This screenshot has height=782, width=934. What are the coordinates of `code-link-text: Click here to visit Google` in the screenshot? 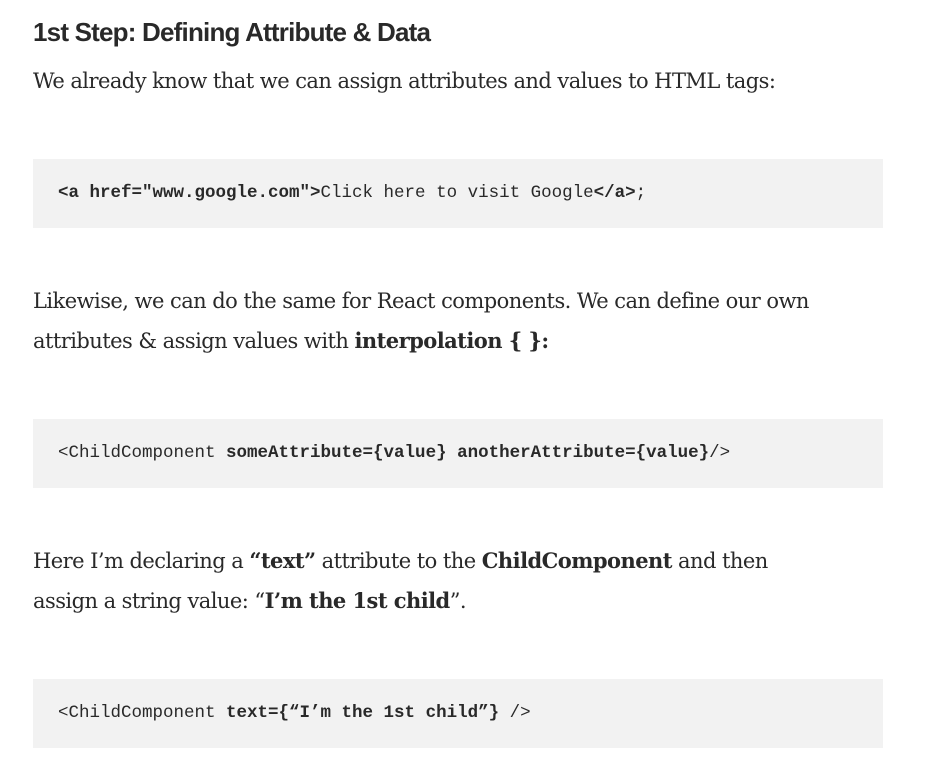 It's located at (457, 193).